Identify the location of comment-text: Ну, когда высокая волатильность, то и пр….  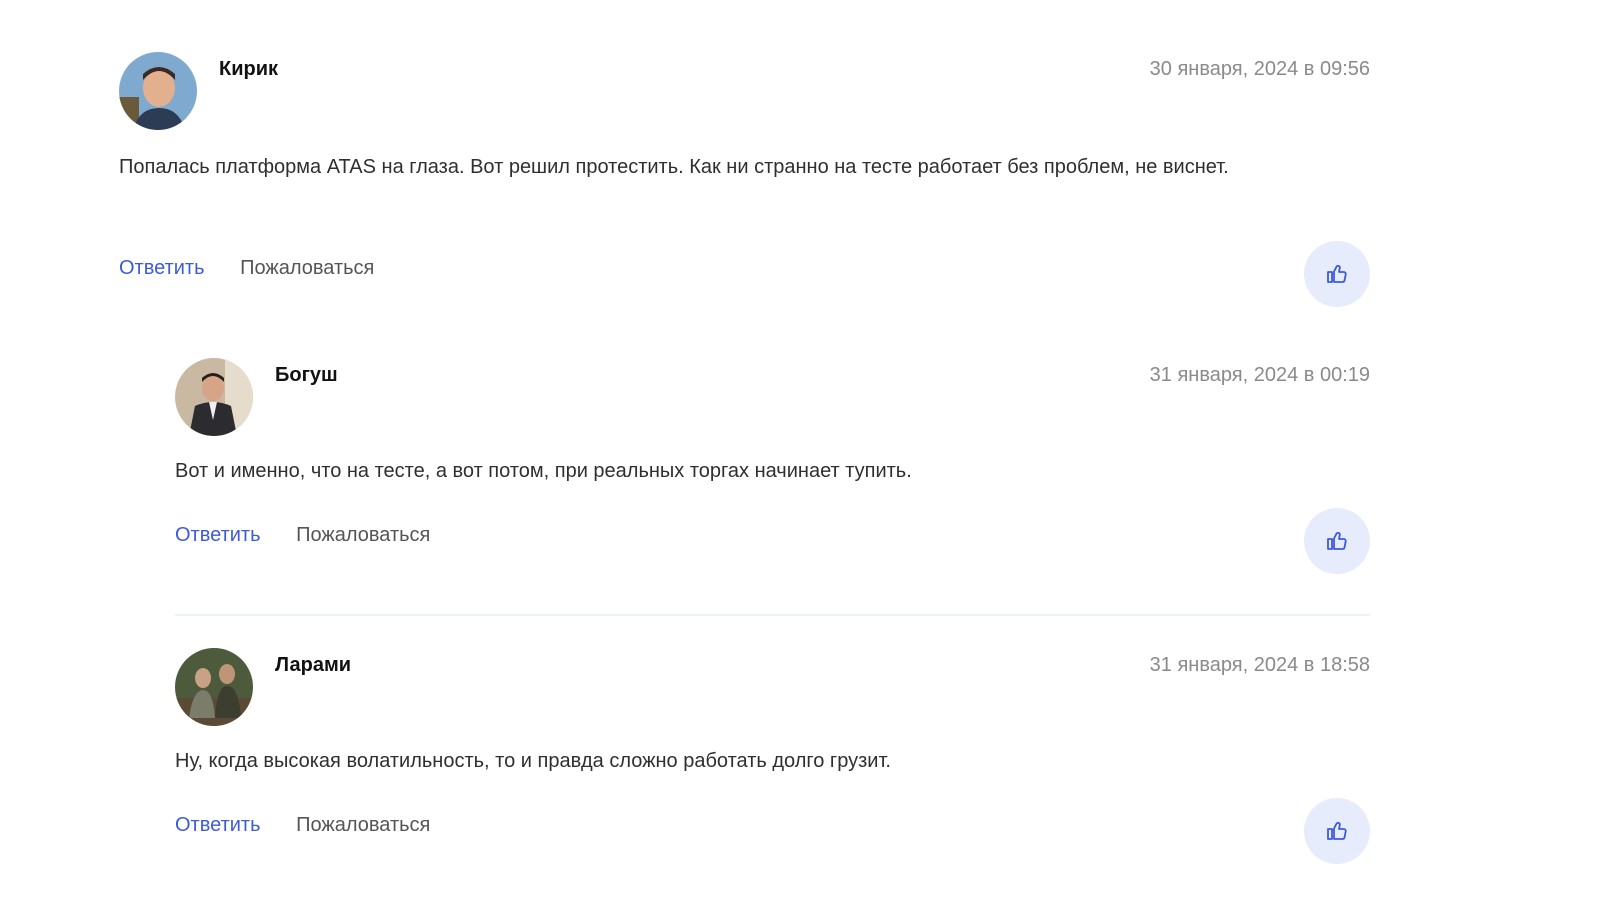
(533, 761).